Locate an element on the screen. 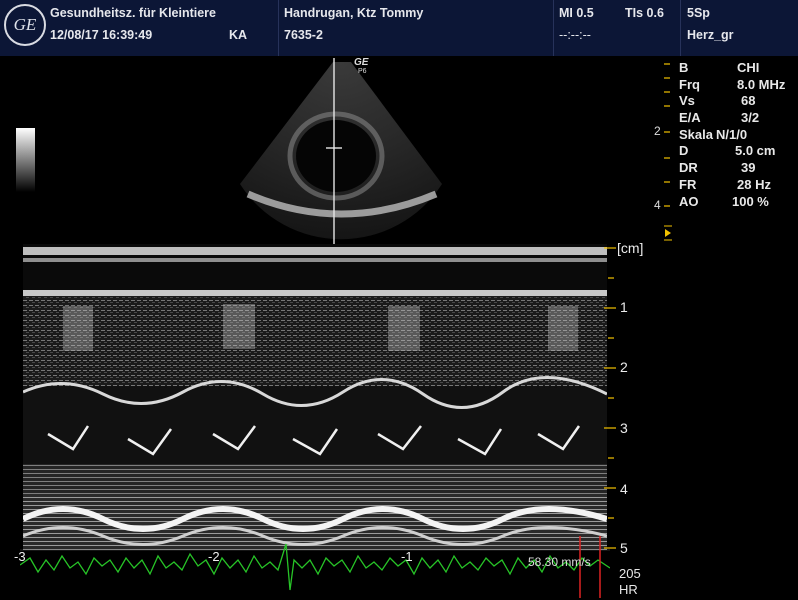 The width and height of the screenshot is (798, 600). depth-label: 2 is located at coordinates (624, 367).